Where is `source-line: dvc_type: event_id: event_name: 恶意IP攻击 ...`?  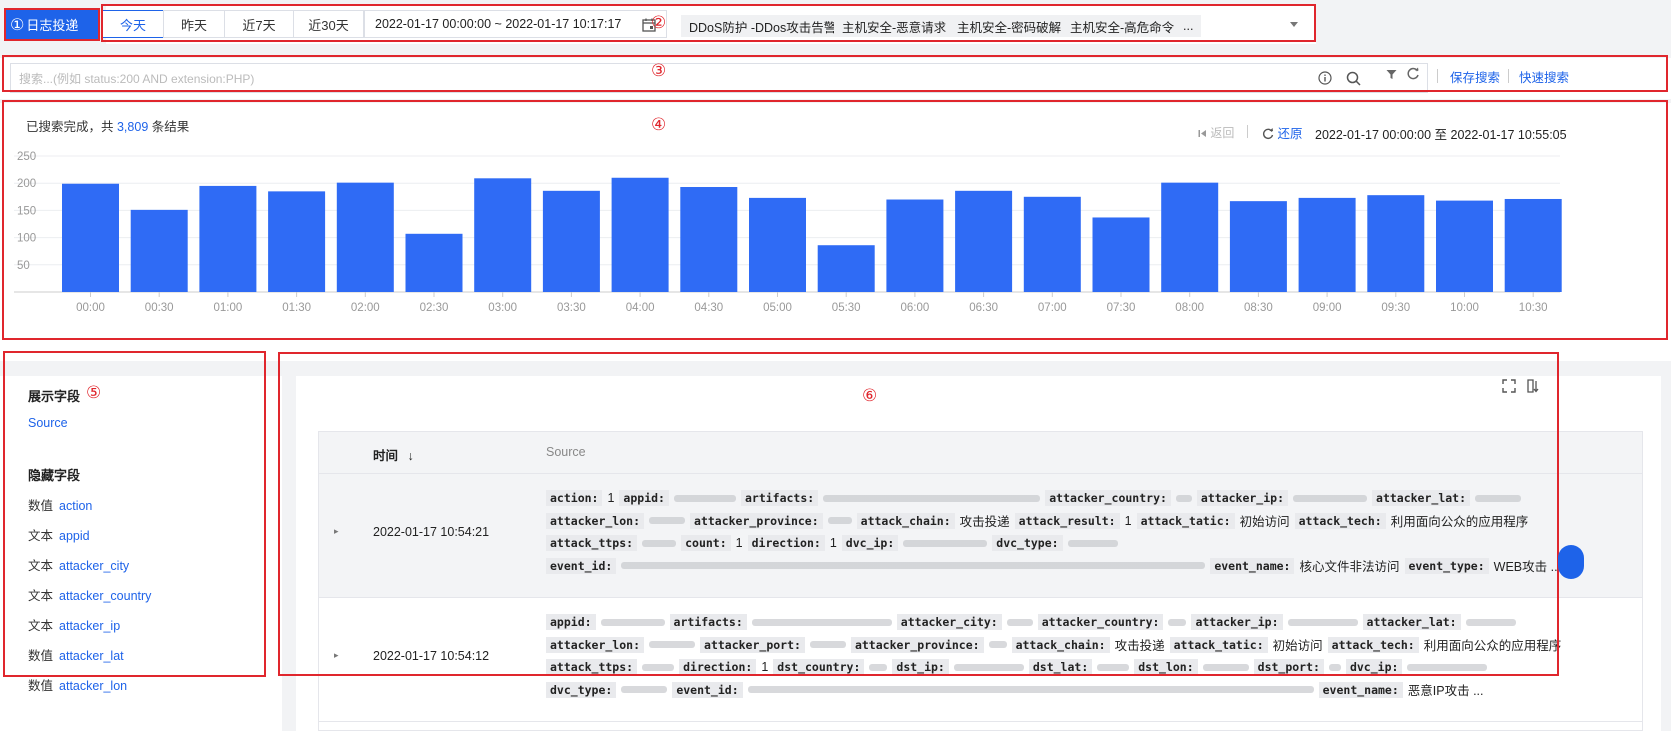 source-line: dvc_type: event_id: event_name: 恶意IP攻击 ... is located at coordinates (1017, 689).